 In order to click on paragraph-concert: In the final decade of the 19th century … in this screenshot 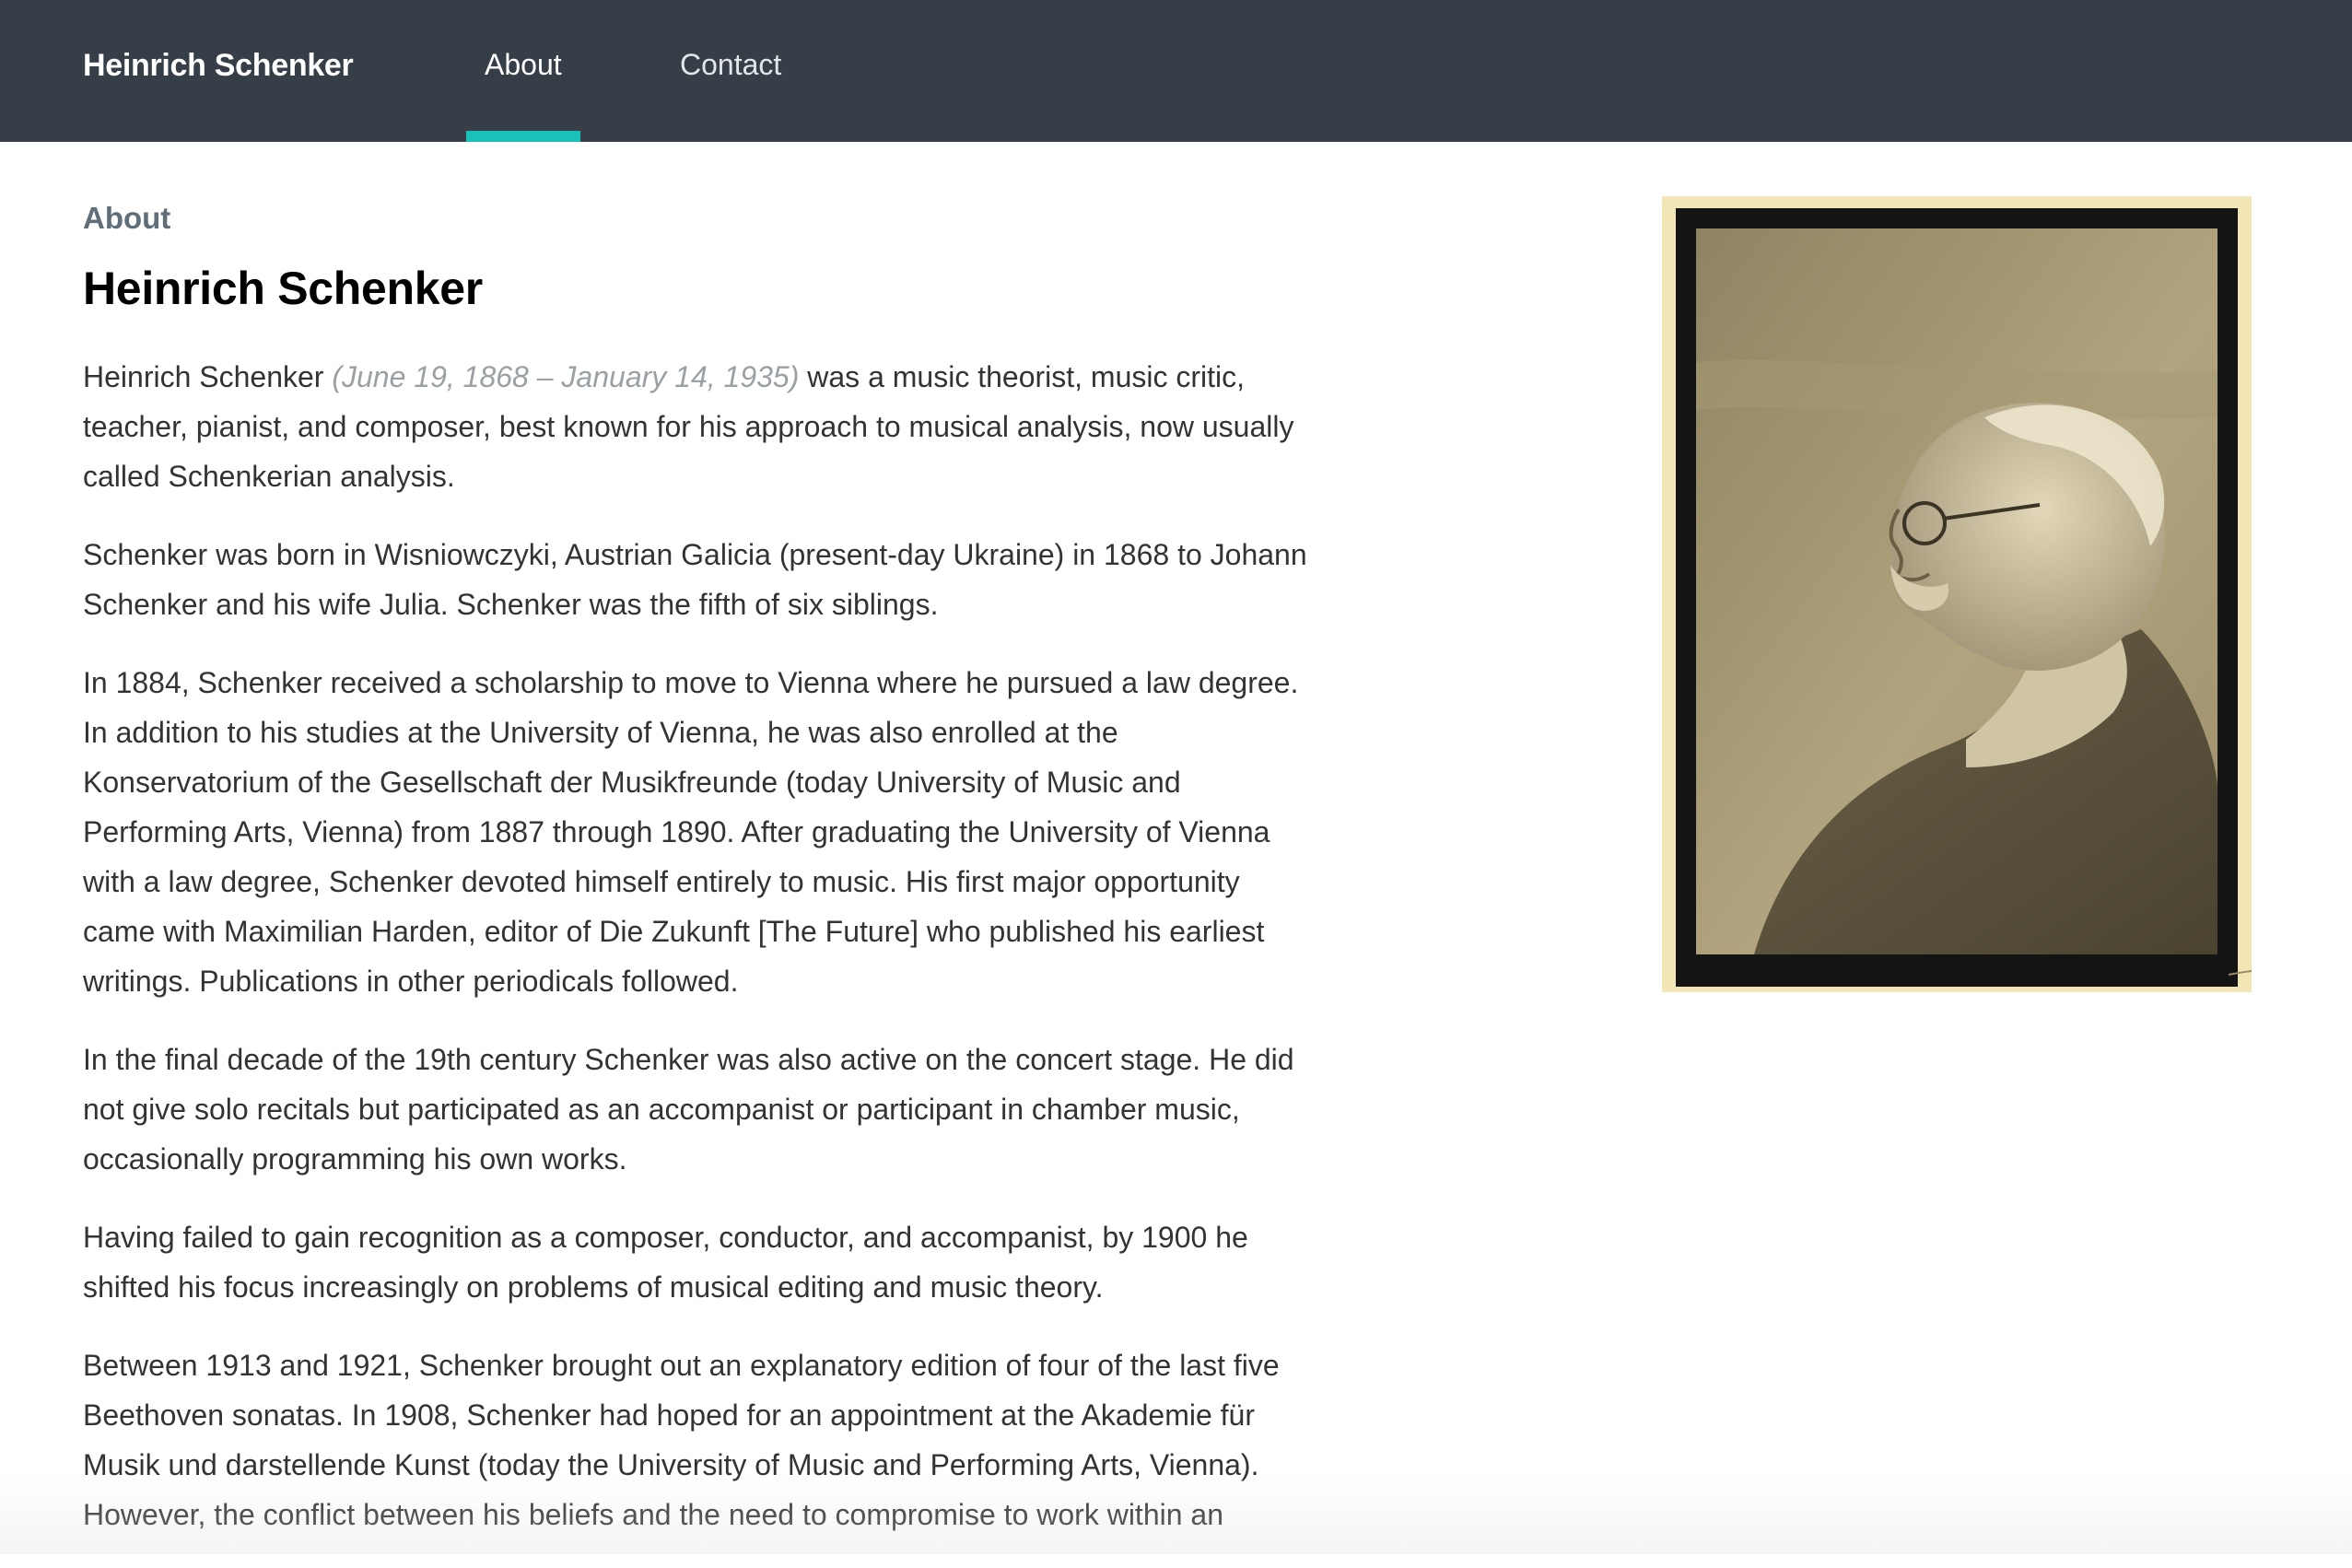, I will do `click(688, 1109)`.